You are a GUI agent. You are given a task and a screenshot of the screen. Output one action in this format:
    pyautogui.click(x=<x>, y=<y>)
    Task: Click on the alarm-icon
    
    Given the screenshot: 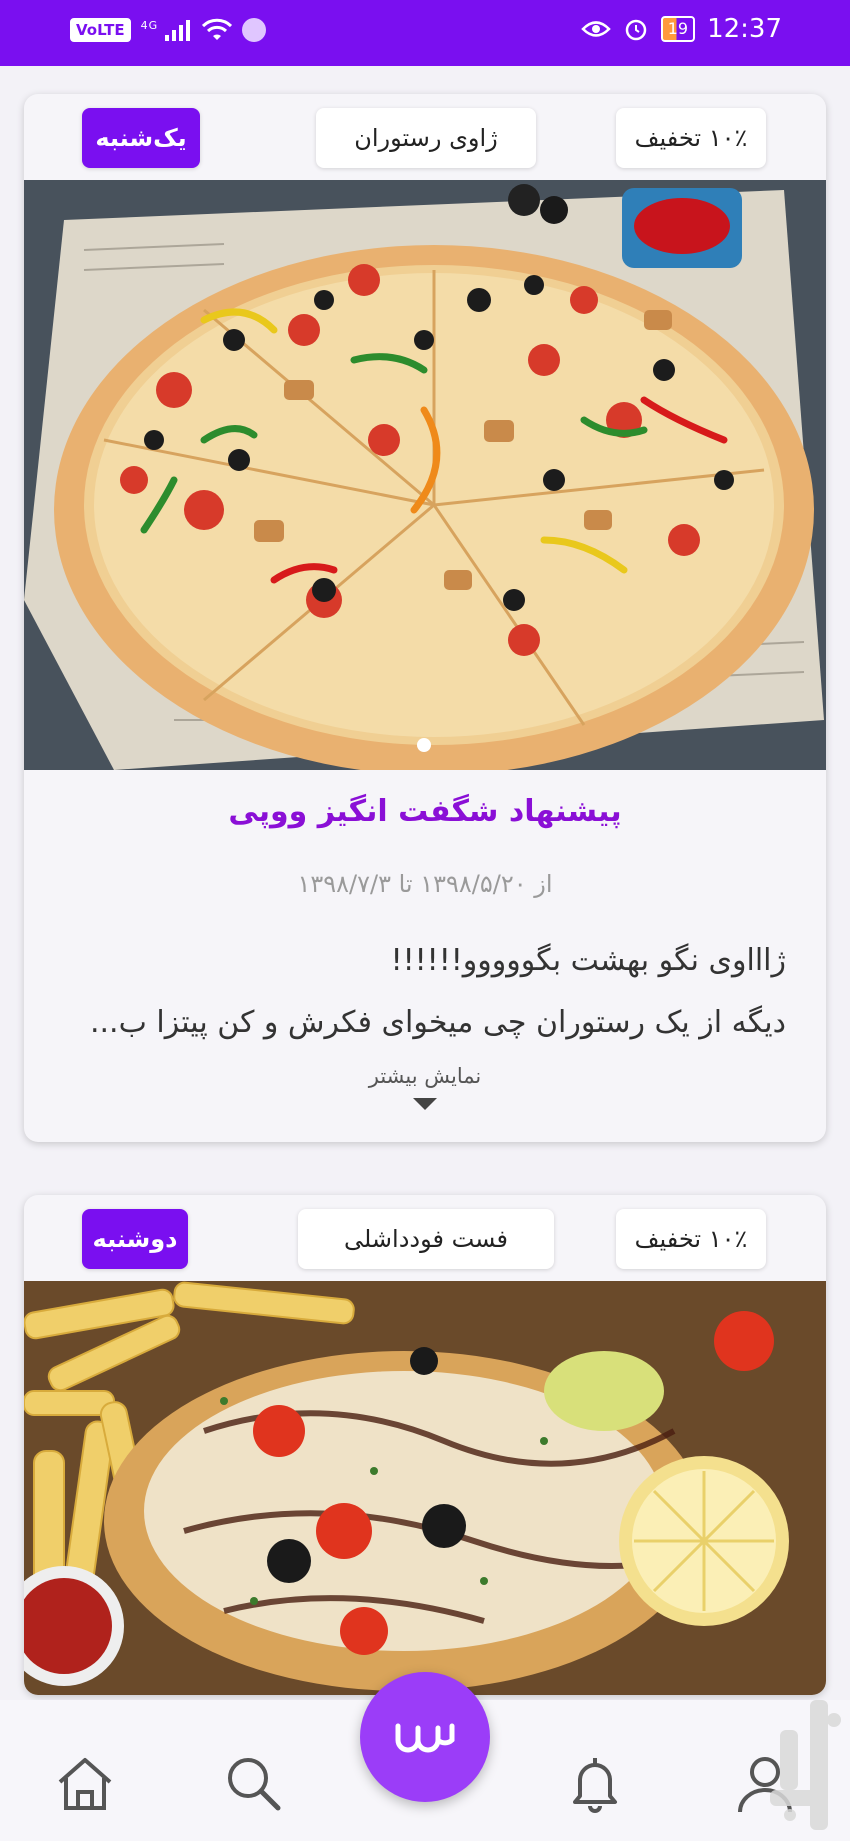 What is the action you would take?
    pyautogui.click(x=635, y=30)
    